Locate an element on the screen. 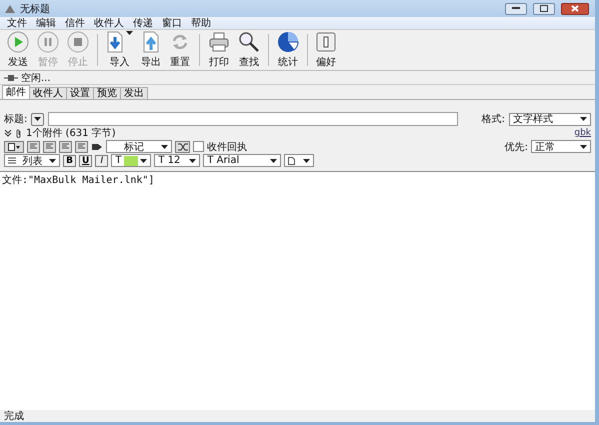 The width and height of the screenshot is (599, 425). pause-icon is located at coordinates (48, 42).